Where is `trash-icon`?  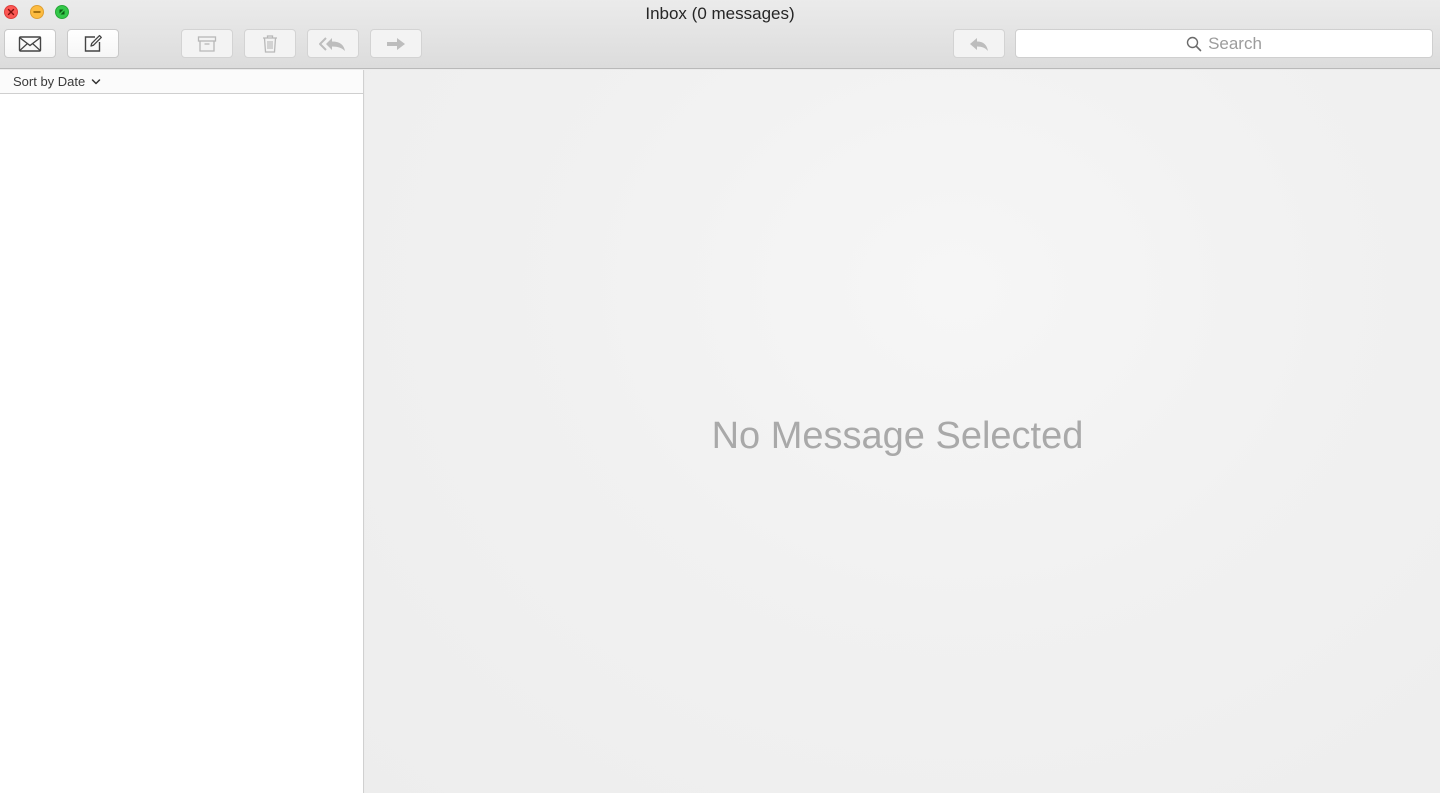 trash-icon is located at coordinates (270, 43).